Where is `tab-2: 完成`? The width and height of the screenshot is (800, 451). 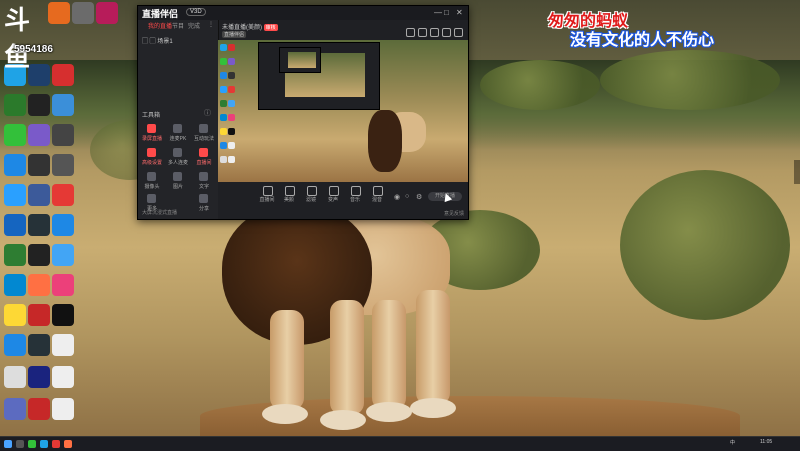 tab-2: 完成 is located at coordinates (194, 25).